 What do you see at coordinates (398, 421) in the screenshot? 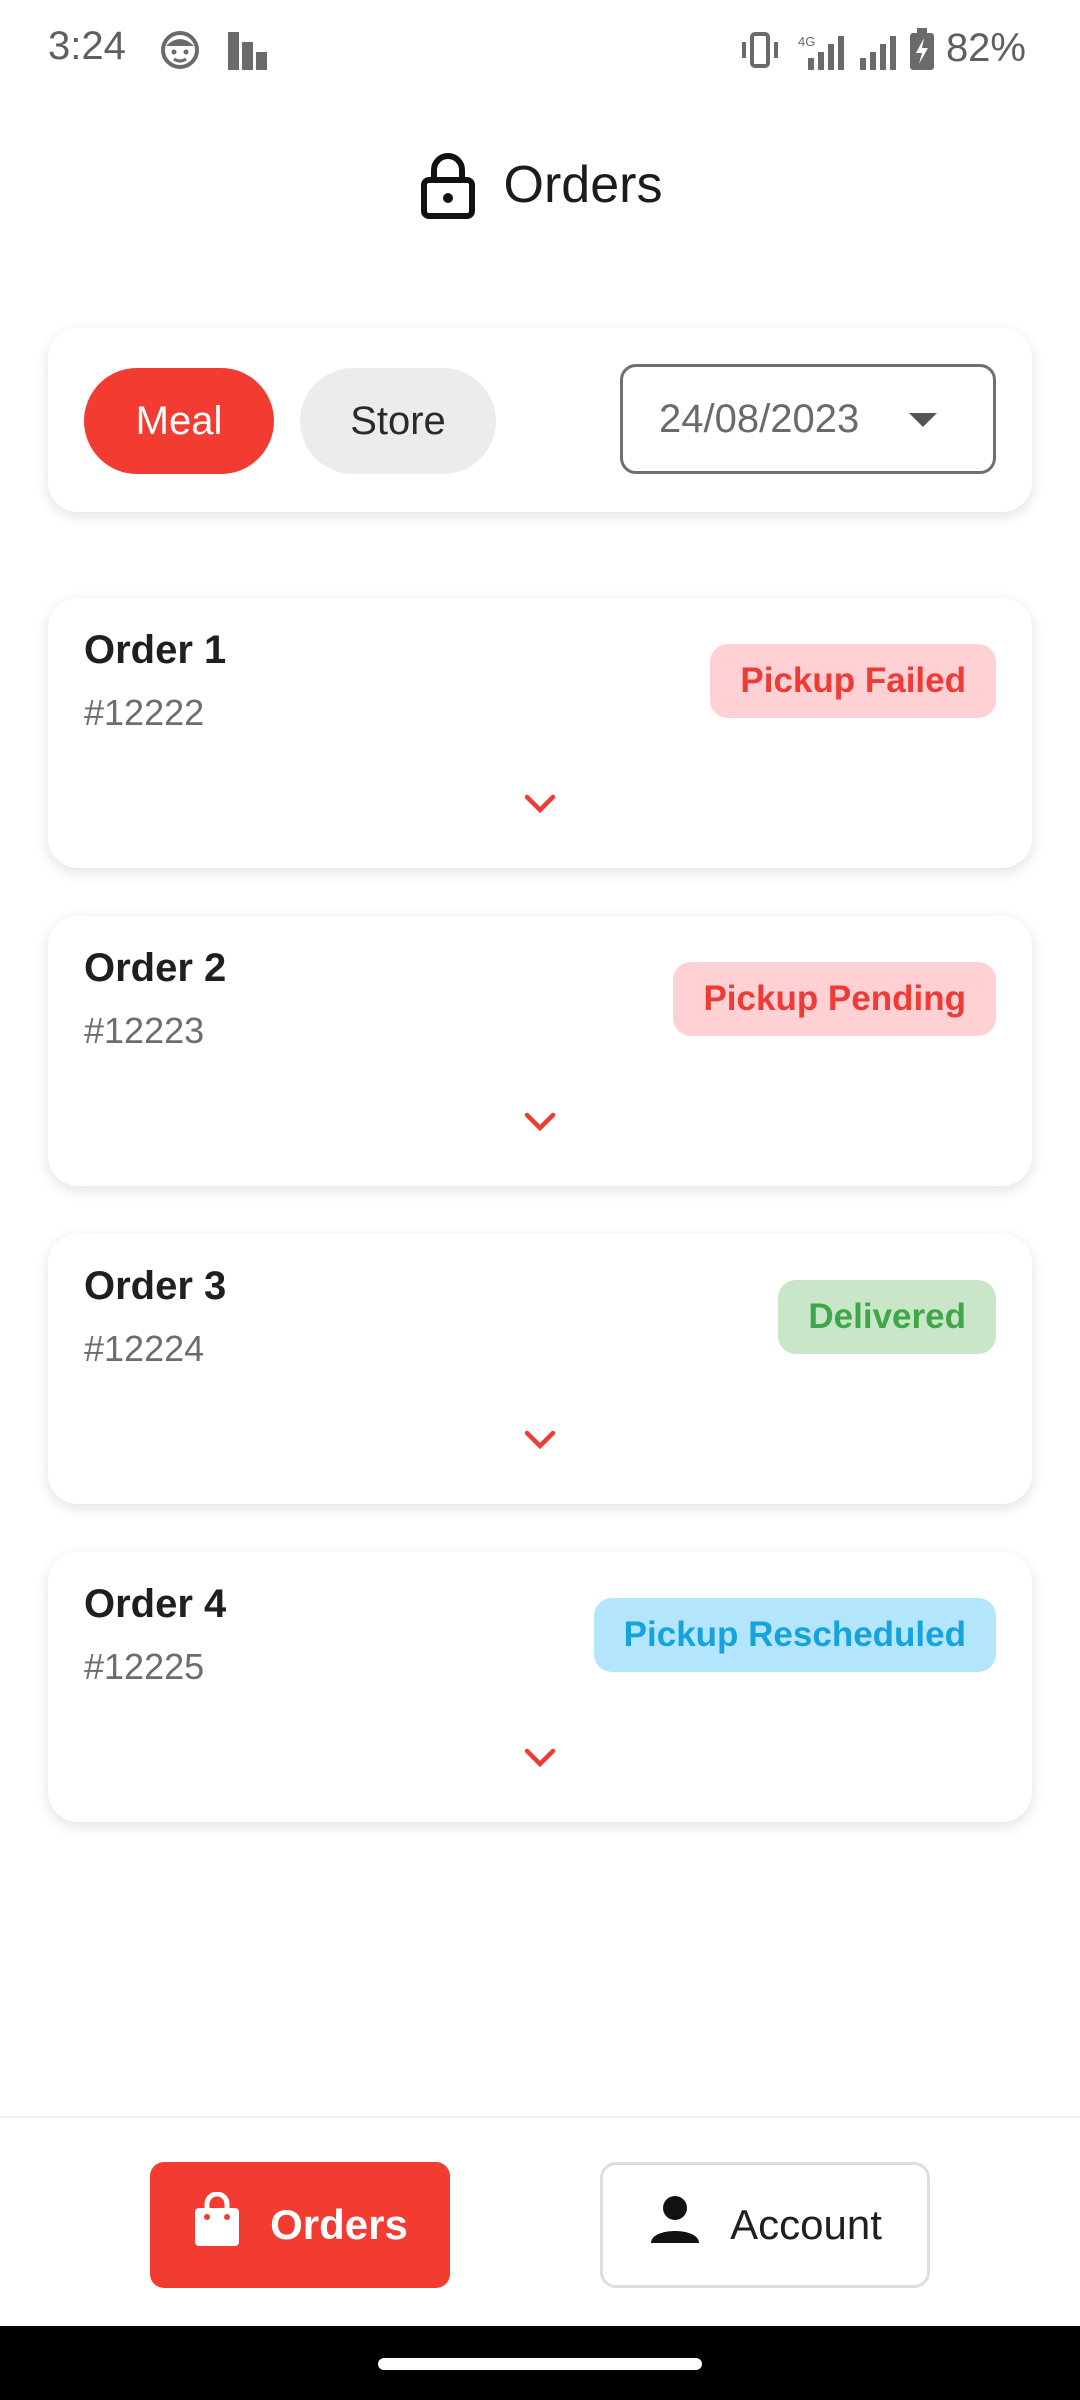
I see `tab-store: Store` at bounding box center [398, 421].